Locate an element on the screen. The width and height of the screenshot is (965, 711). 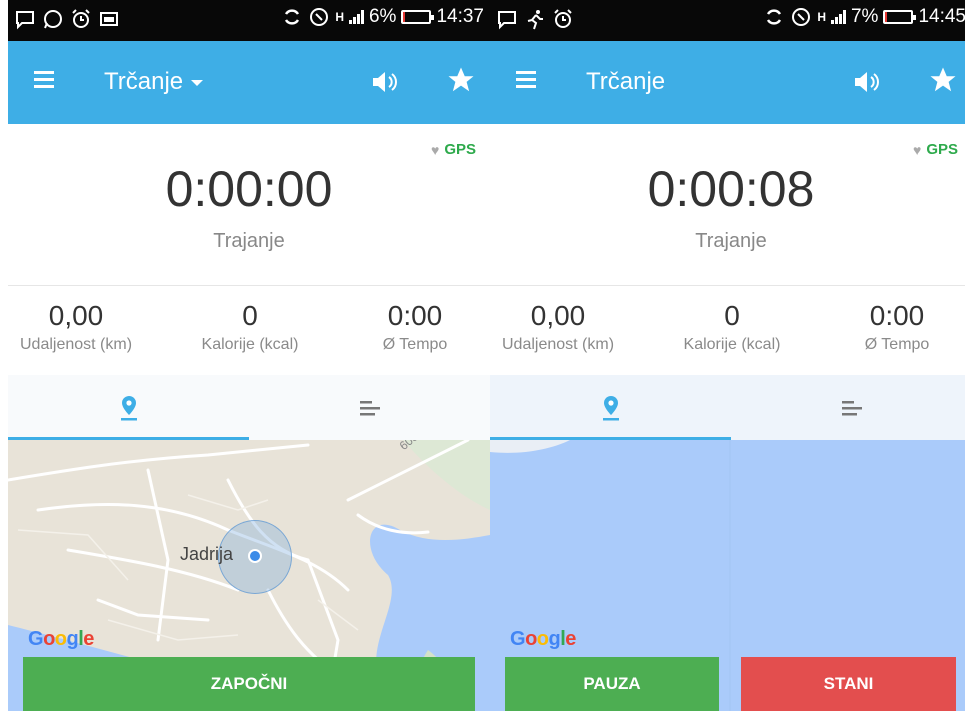
whatsapp-icon is located at coordinates (53, 19).